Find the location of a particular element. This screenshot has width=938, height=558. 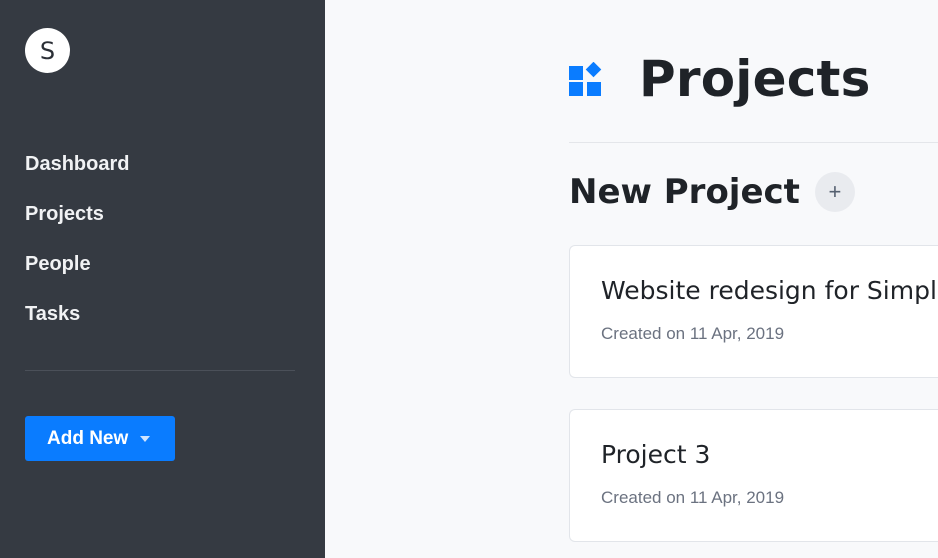

page-header: Projects is located at coordinates (720, 79).